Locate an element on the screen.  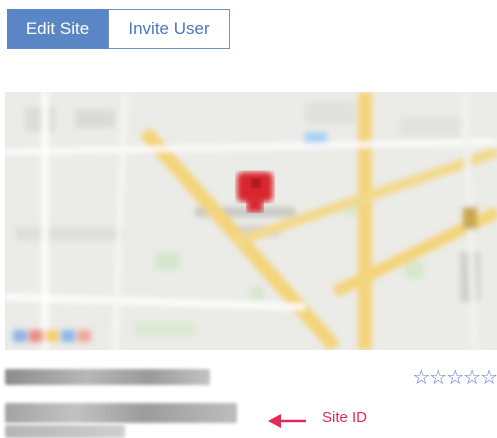
site-toolbar: Edit Site Invite User is located at coordinates (118, 29).